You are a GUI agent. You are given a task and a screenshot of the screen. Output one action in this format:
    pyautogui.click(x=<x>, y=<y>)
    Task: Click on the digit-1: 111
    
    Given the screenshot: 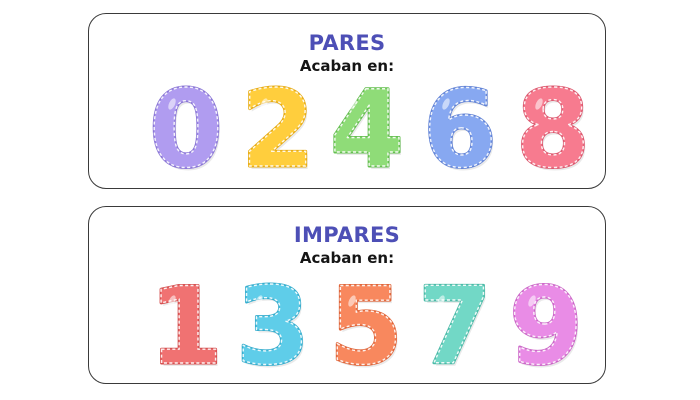 What is the action you would take?
    pyautogui.click(x=186, y=328)
    